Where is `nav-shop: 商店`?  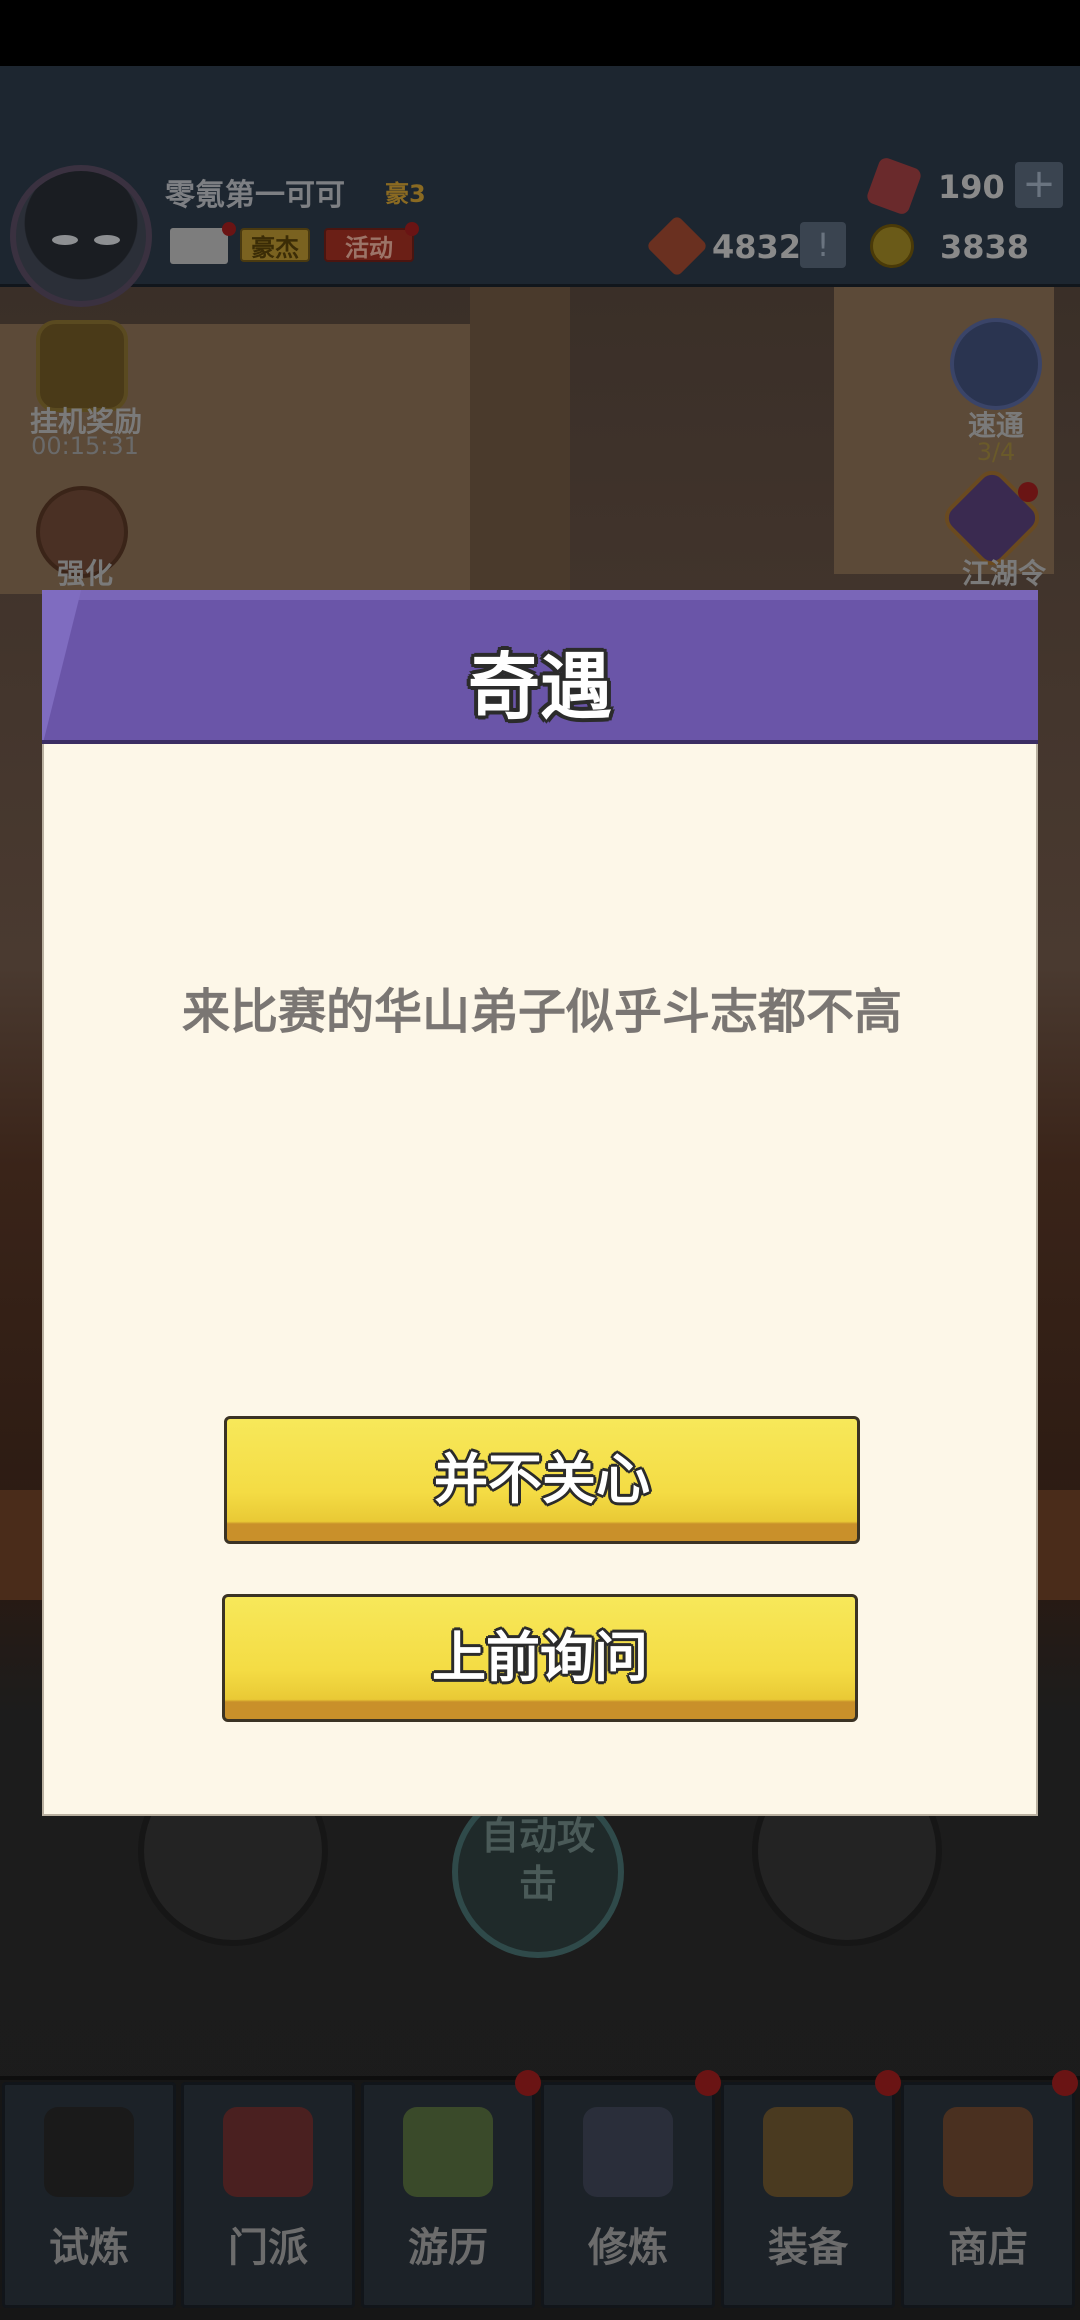
nav-shop: 商店 is located at coordinates (988, 2195).